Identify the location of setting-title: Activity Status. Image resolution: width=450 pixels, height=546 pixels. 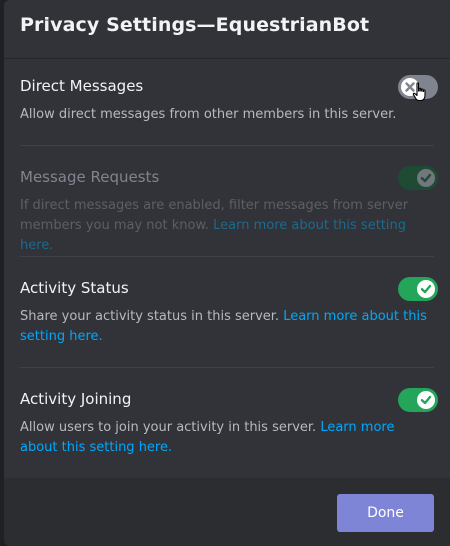
(74, 288).